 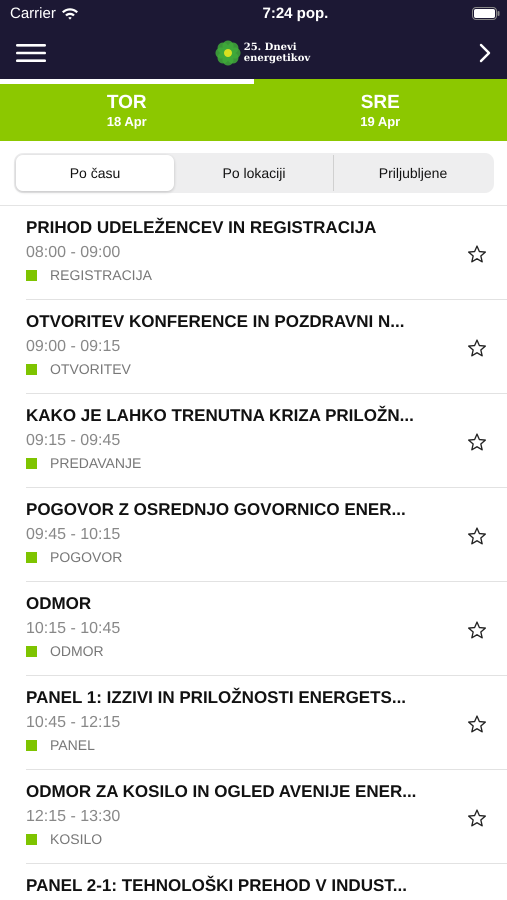 What do you see at coordinates (295, 13) in the screenshot?
I see `status-time: 7:24 pop.` at bounding box center [295, 13].